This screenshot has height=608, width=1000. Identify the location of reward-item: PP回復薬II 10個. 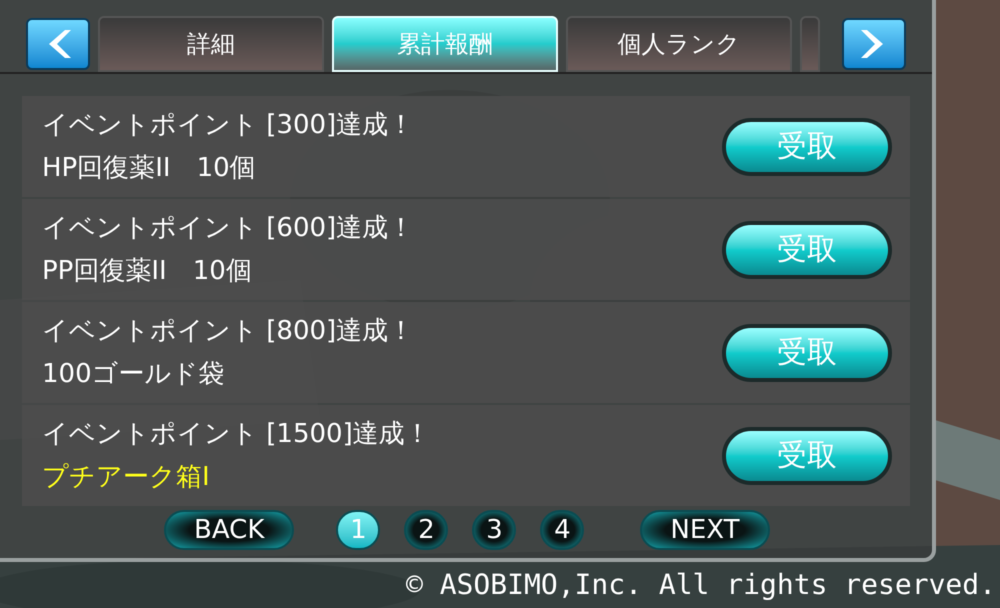
(147, 271).